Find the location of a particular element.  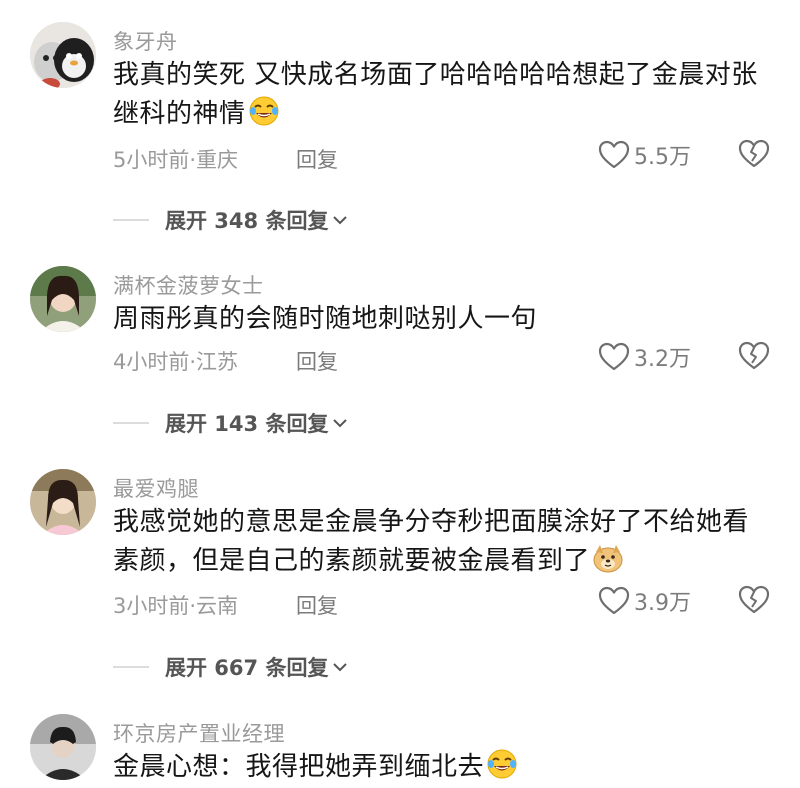

like-button: 3.2万 is located at coordinates (644, 357).